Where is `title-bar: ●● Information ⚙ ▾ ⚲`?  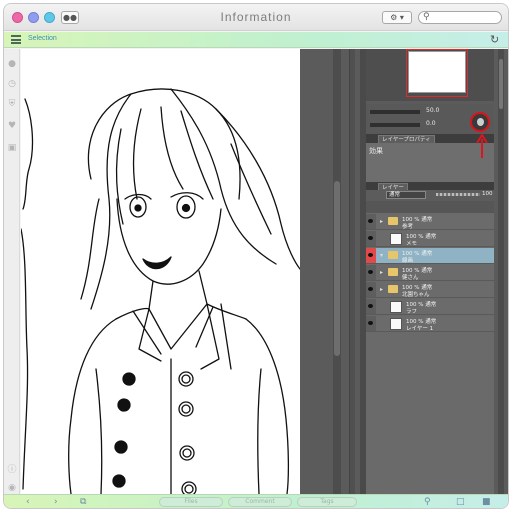
title-bar: ●● Information ⚙ ▾ ⚲ is located at coordinates (256, 17).